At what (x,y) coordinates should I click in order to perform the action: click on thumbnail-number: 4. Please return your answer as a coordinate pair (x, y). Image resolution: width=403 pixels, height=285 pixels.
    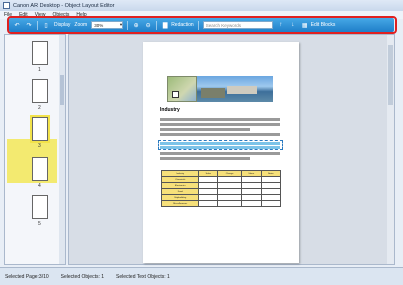
    Looking at the image, I should click on (39, 186).